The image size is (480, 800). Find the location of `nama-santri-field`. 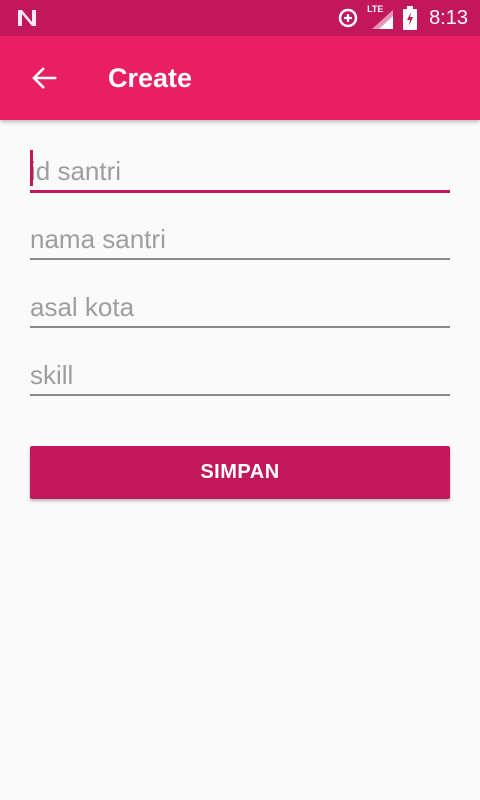

nama-santri-field is located at coordinates (240, 242).